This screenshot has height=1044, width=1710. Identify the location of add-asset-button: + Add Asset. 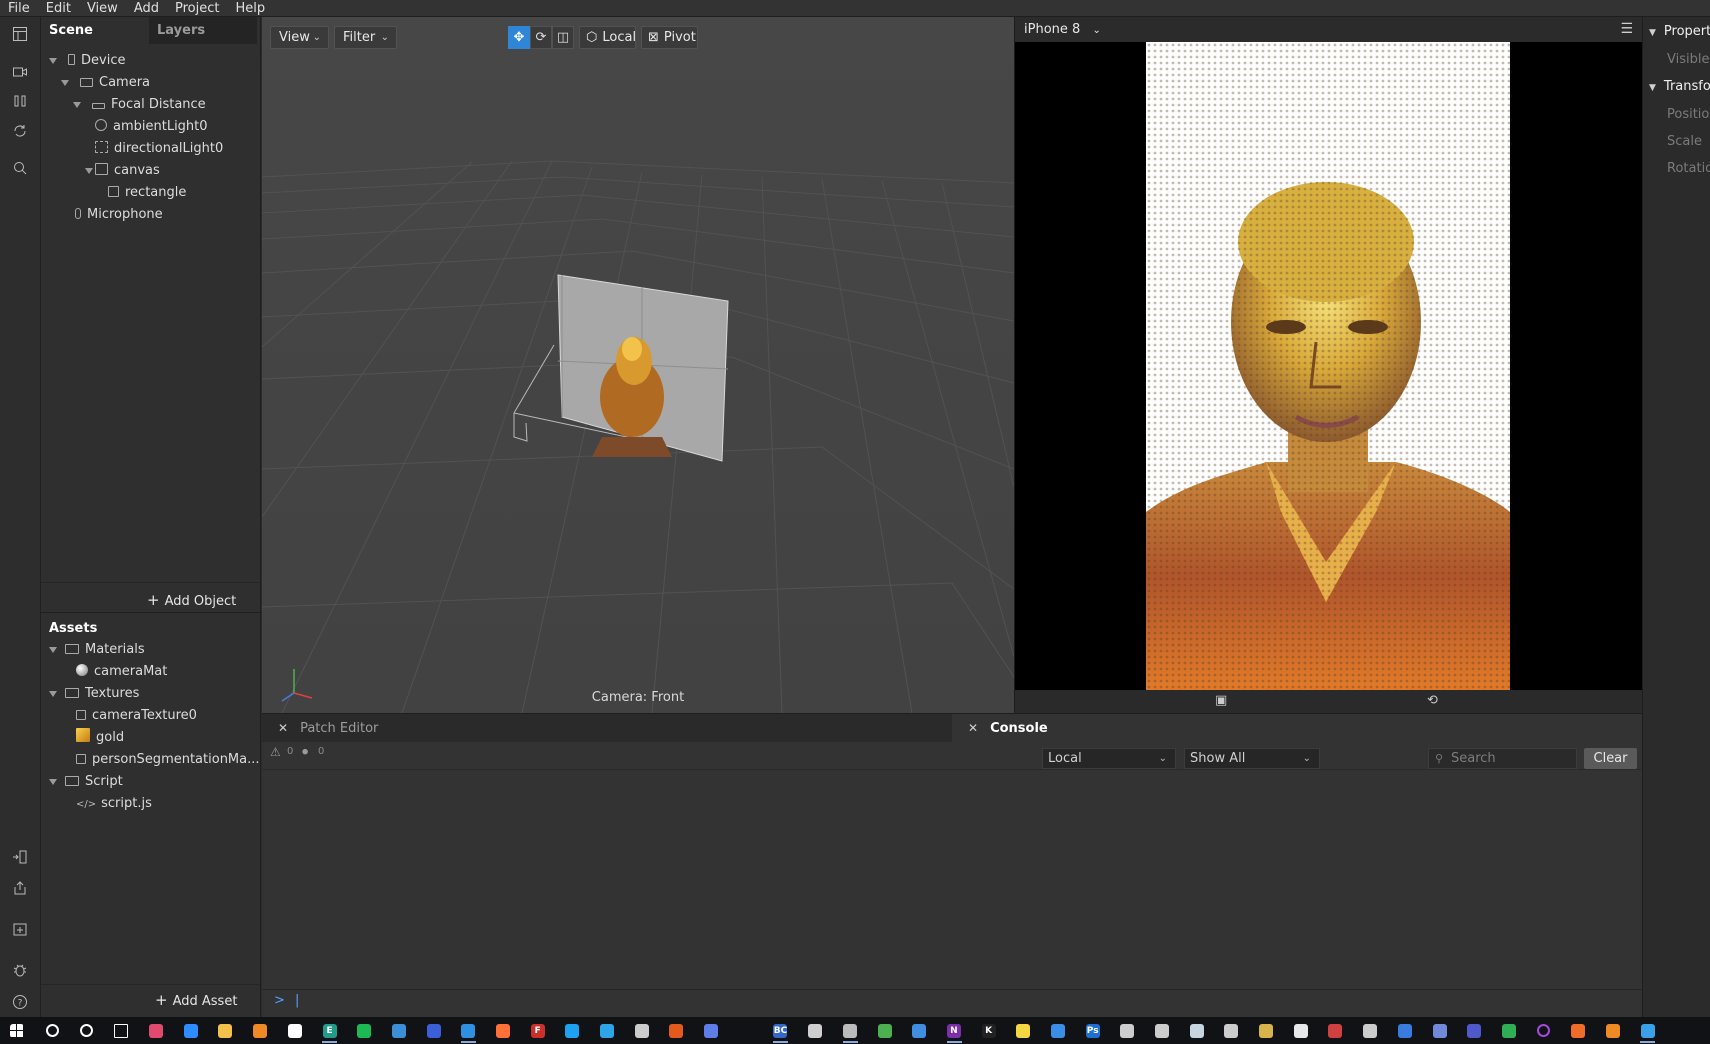
(196, 1000).